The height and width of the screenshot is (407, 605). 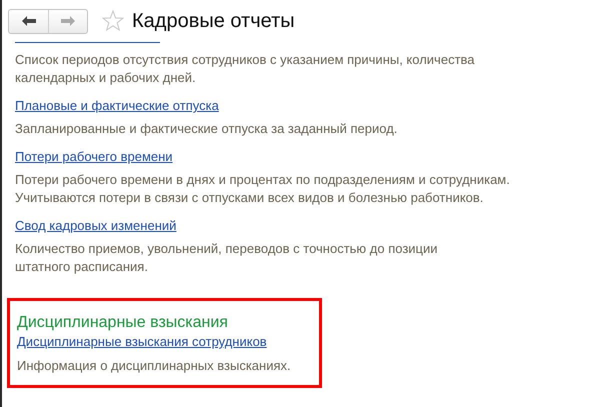 What do you see at coordinates (29, 21) in the screenshot?
I see `left-arrow-icon` at bounding box center [29, 21].